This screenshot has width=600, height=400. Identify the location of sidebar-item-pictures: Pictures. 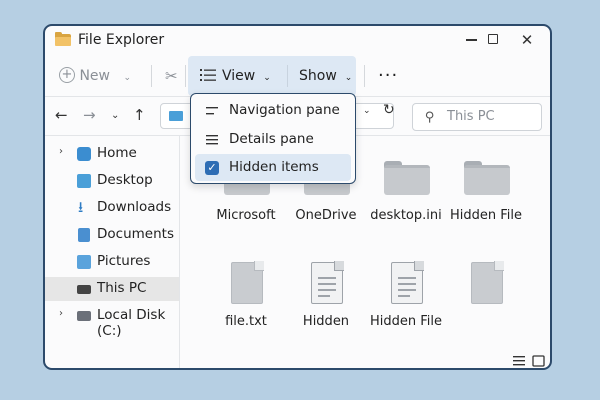
(112, 262).